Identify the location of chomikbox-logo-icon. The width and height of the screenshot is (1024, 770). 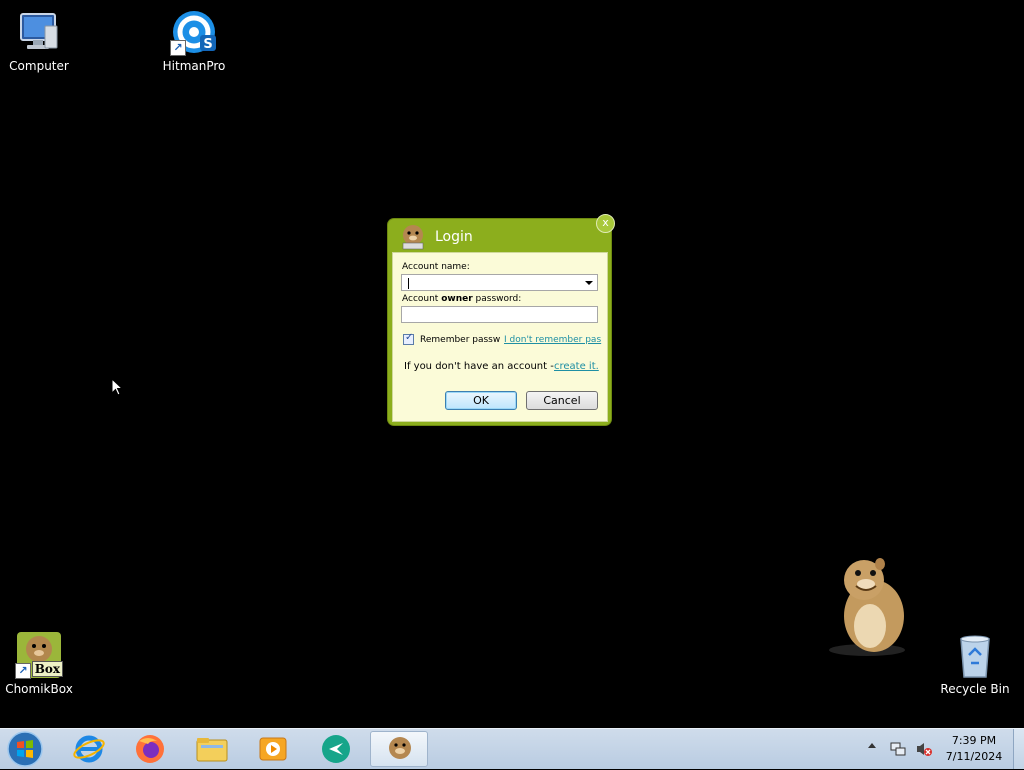
(413, 237).